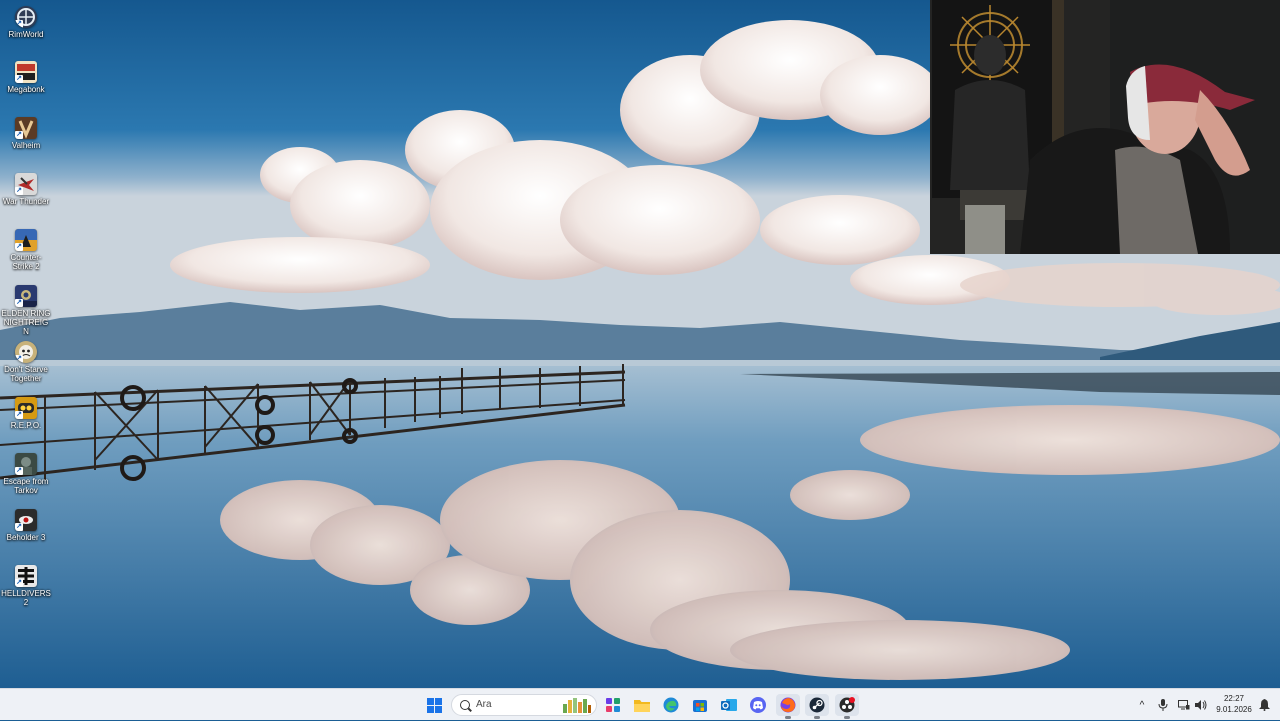 The height and width of the screenshot is (721, 1280). I want to click on copilot-icon, so click(613, 705).